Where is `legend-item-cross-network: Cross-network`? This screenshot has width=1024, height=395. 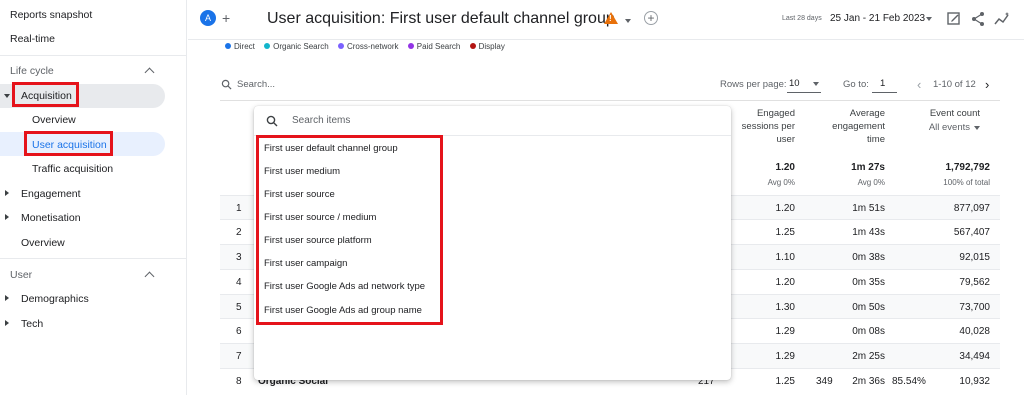 legend-item-cross-network: Cross-network is located at coordinates (368, 46).